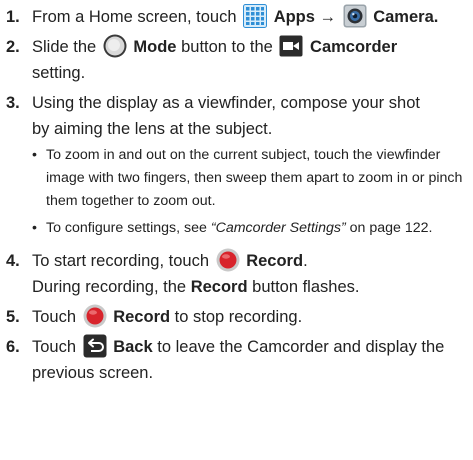 This screenshot has height=460, width=473. Describe the element at coordinates (121, 261) in the screenshot. I see `step-4-text-a: To start recording, touch` at that location.